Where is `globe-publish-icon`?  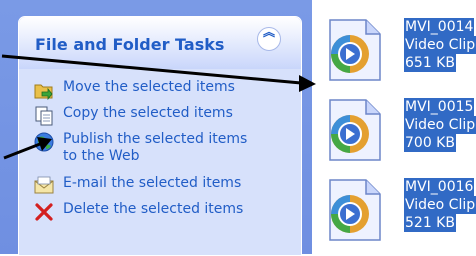
globe-publish-icon is located at coordinates (44, 142).